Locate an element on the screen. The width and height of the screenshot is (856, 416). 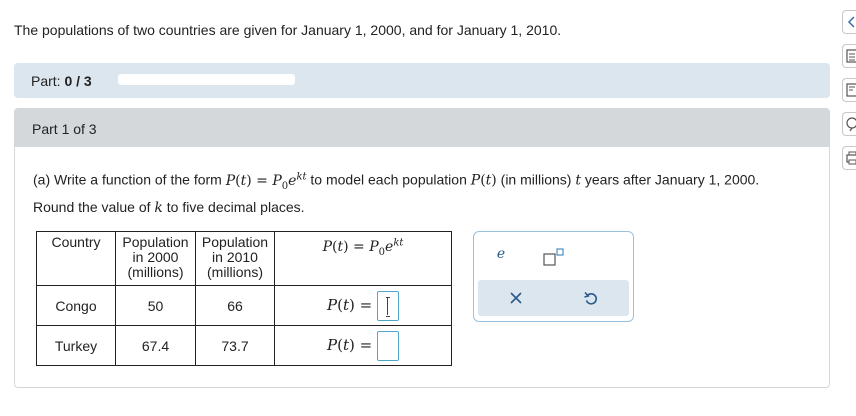
cell-country: Congo is located at coordinates (76, 305).